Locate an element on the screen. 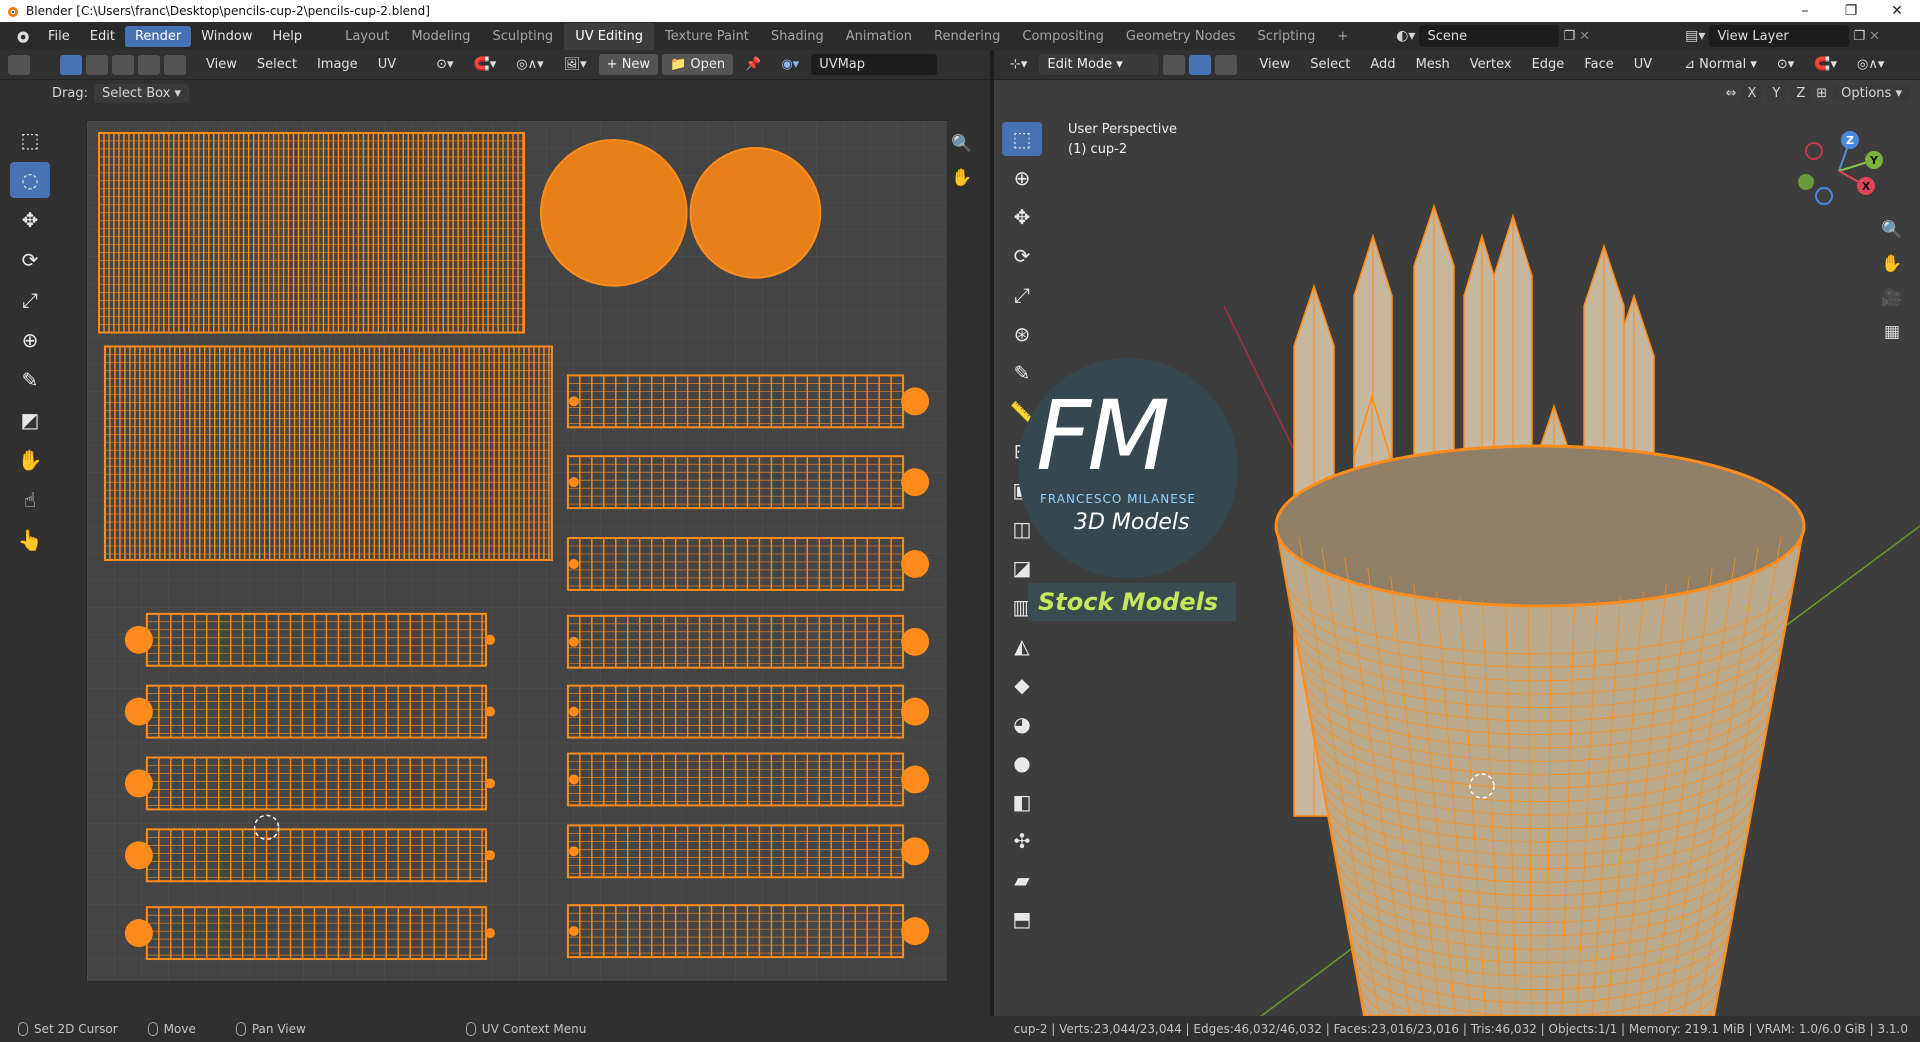 This screenshot has width=1920, height=1042. uv-menu-uv: UV is located at coordinates (387, 64).